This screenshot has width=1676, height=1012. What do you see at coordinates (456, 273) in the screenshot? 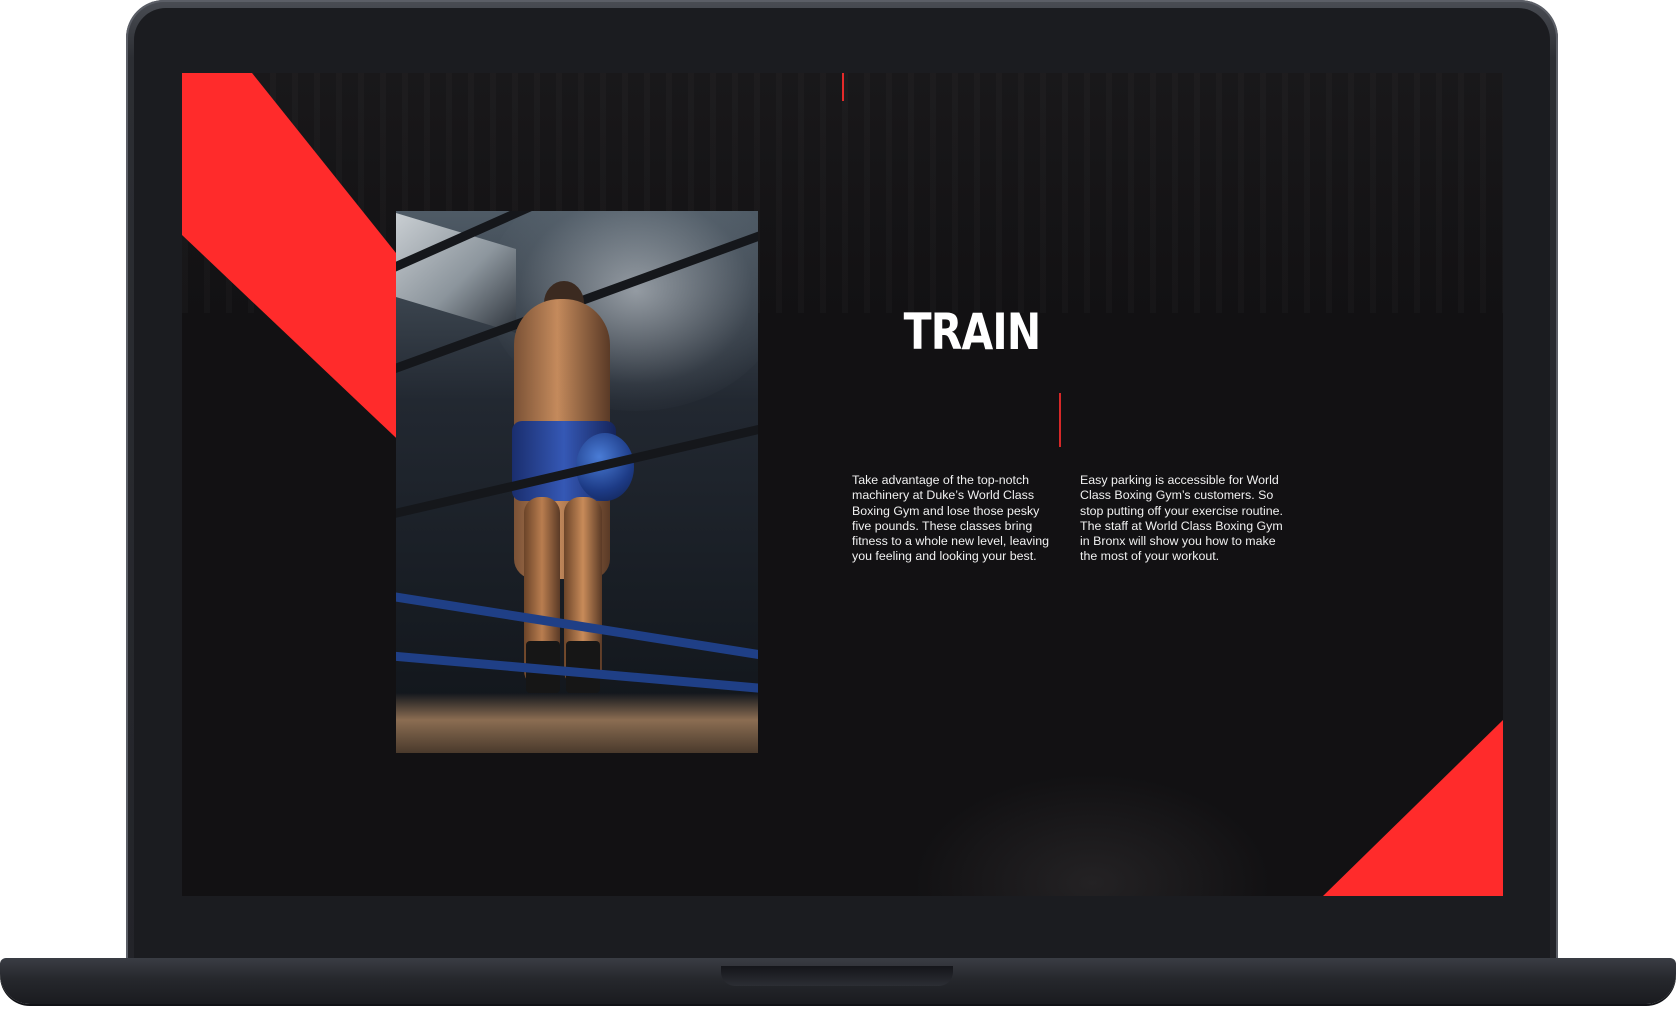
I see `photo-banner` at bounding box center [456, 273].